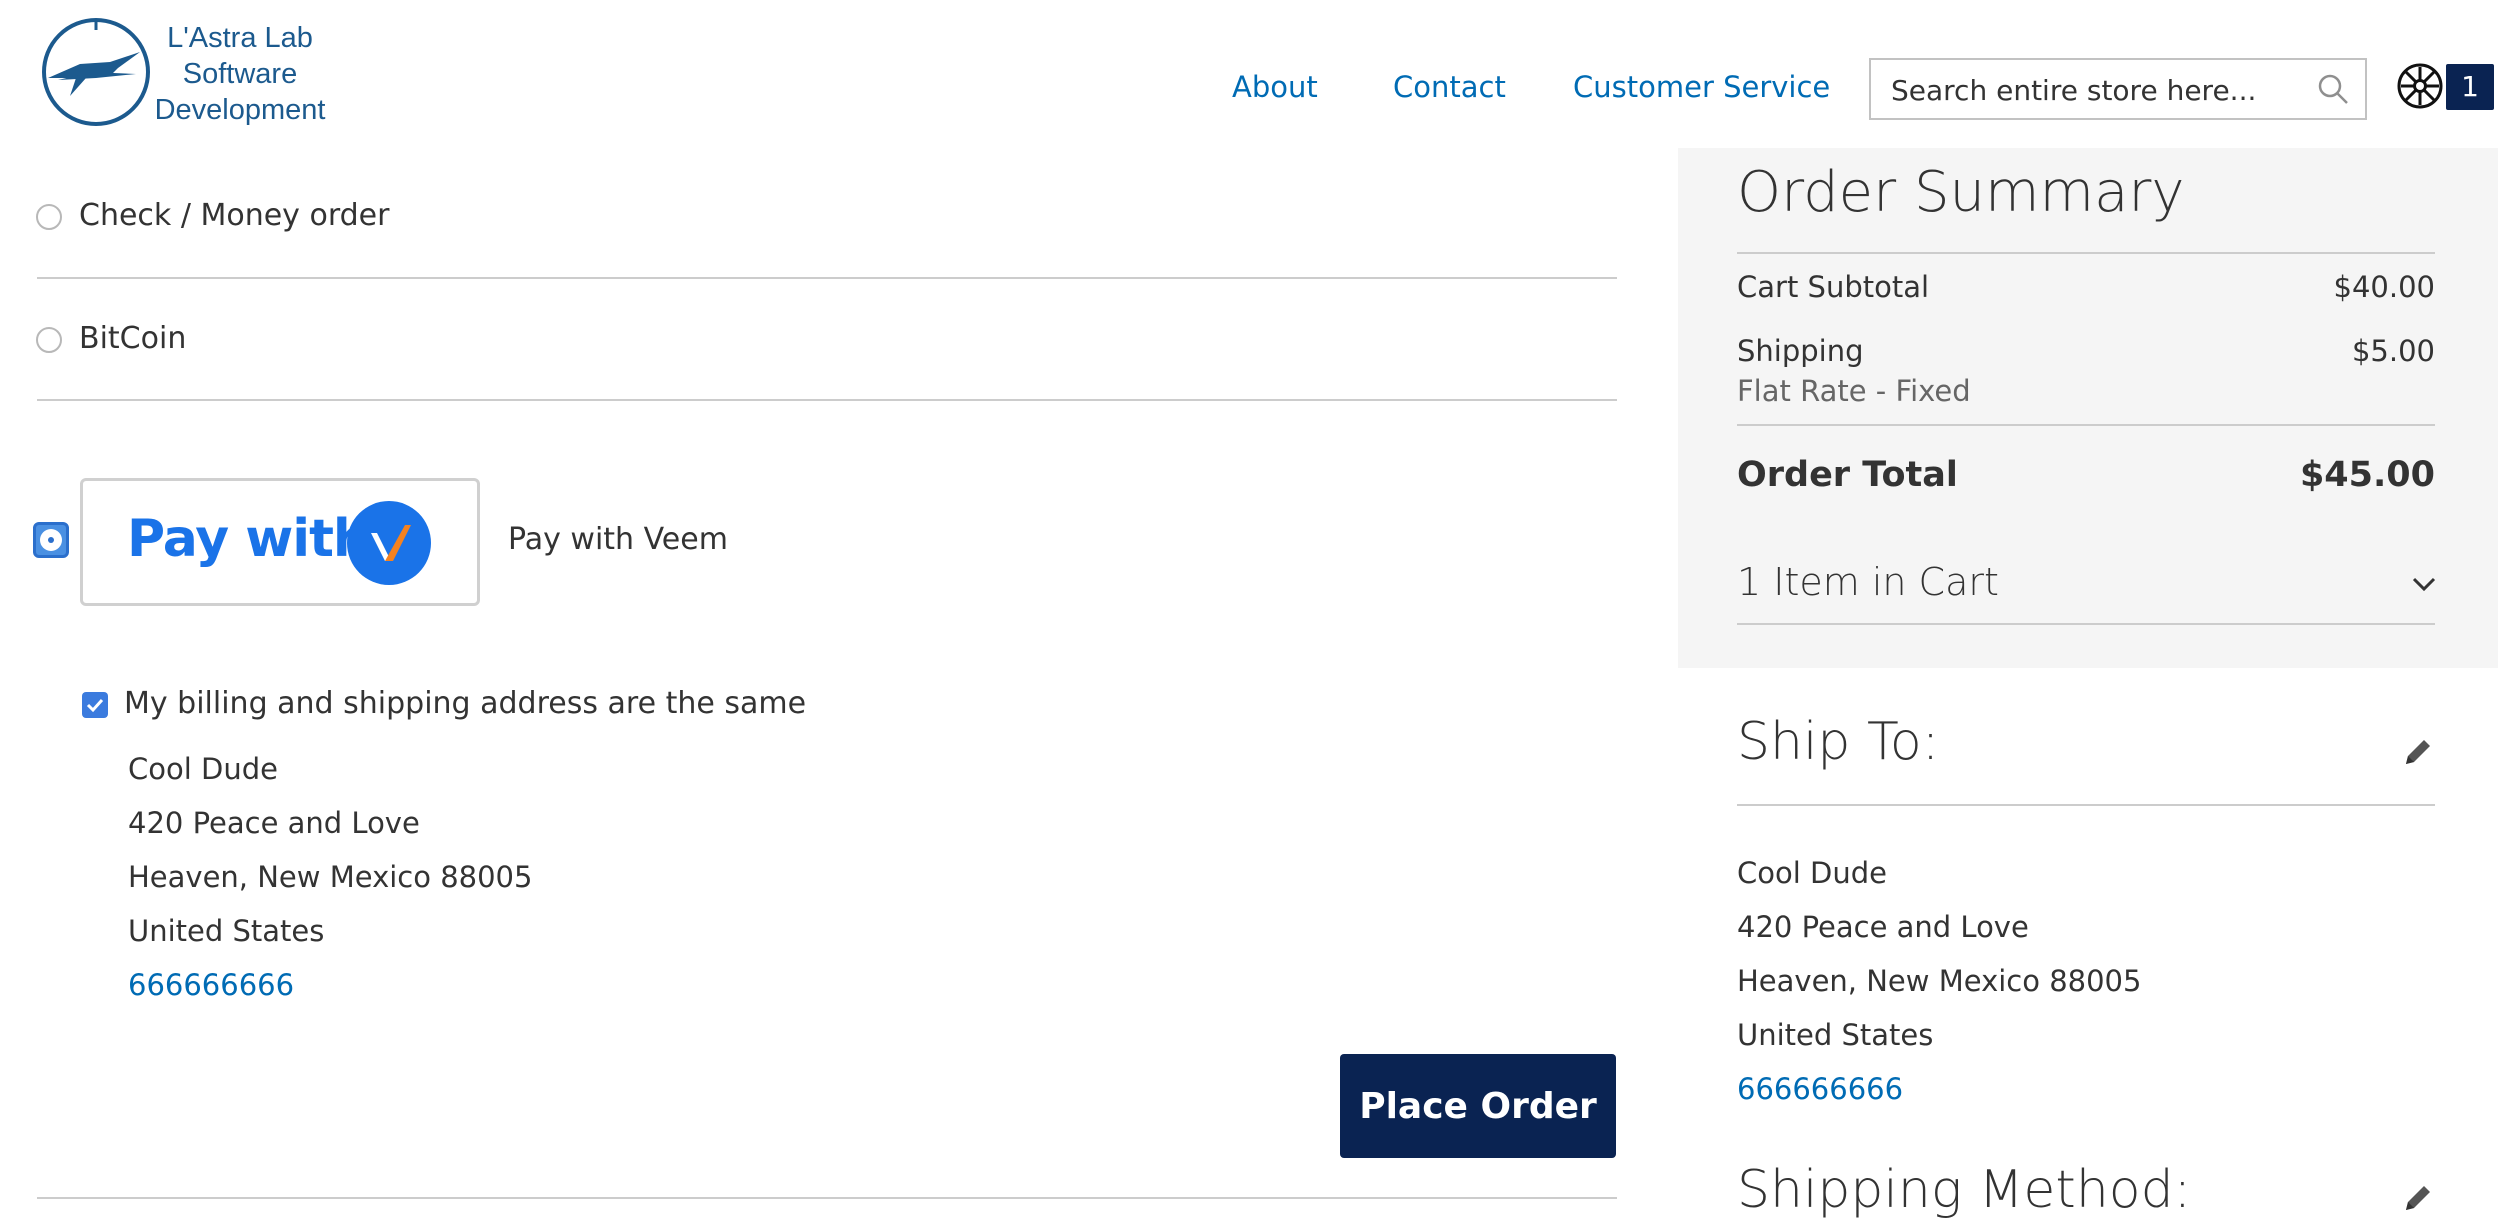 The width and height of the screenshot is (2516, 1232). Describe the element at coordinates (248, 539) in the screenshot. I see `veem-logo-text: Pay with` at that location.